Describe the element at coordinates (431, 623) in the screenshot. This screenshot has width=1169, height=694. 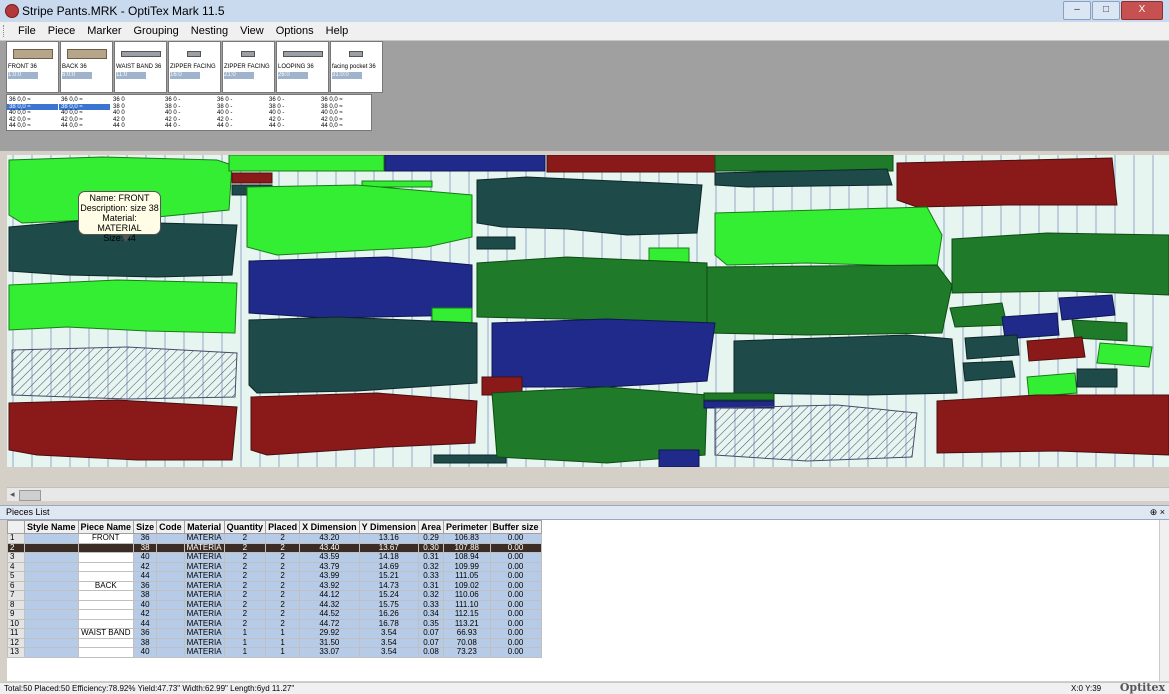
I see `table-cell: 0.35` at that location.